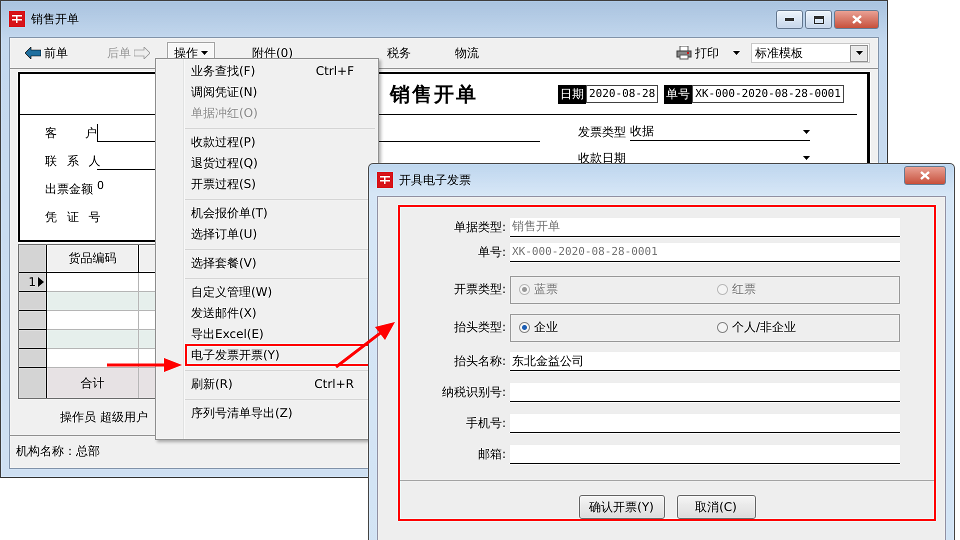 The height and width of the screenshot is (540, 960). I want to click on grid-corner-cell, so click(33, 259).